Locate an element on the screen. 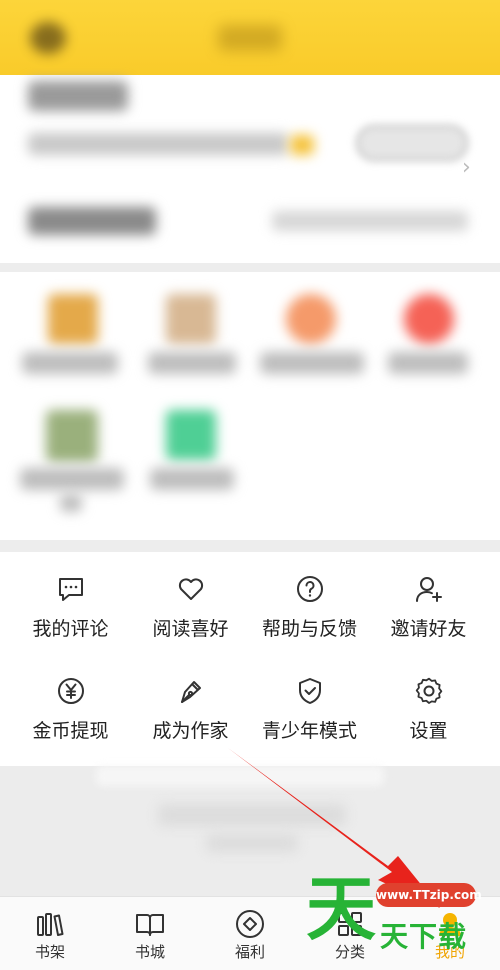 The width and height of the screenshot is (500, 970). watermark-url: www.TTzip.com is located at coordinates (429, 895).